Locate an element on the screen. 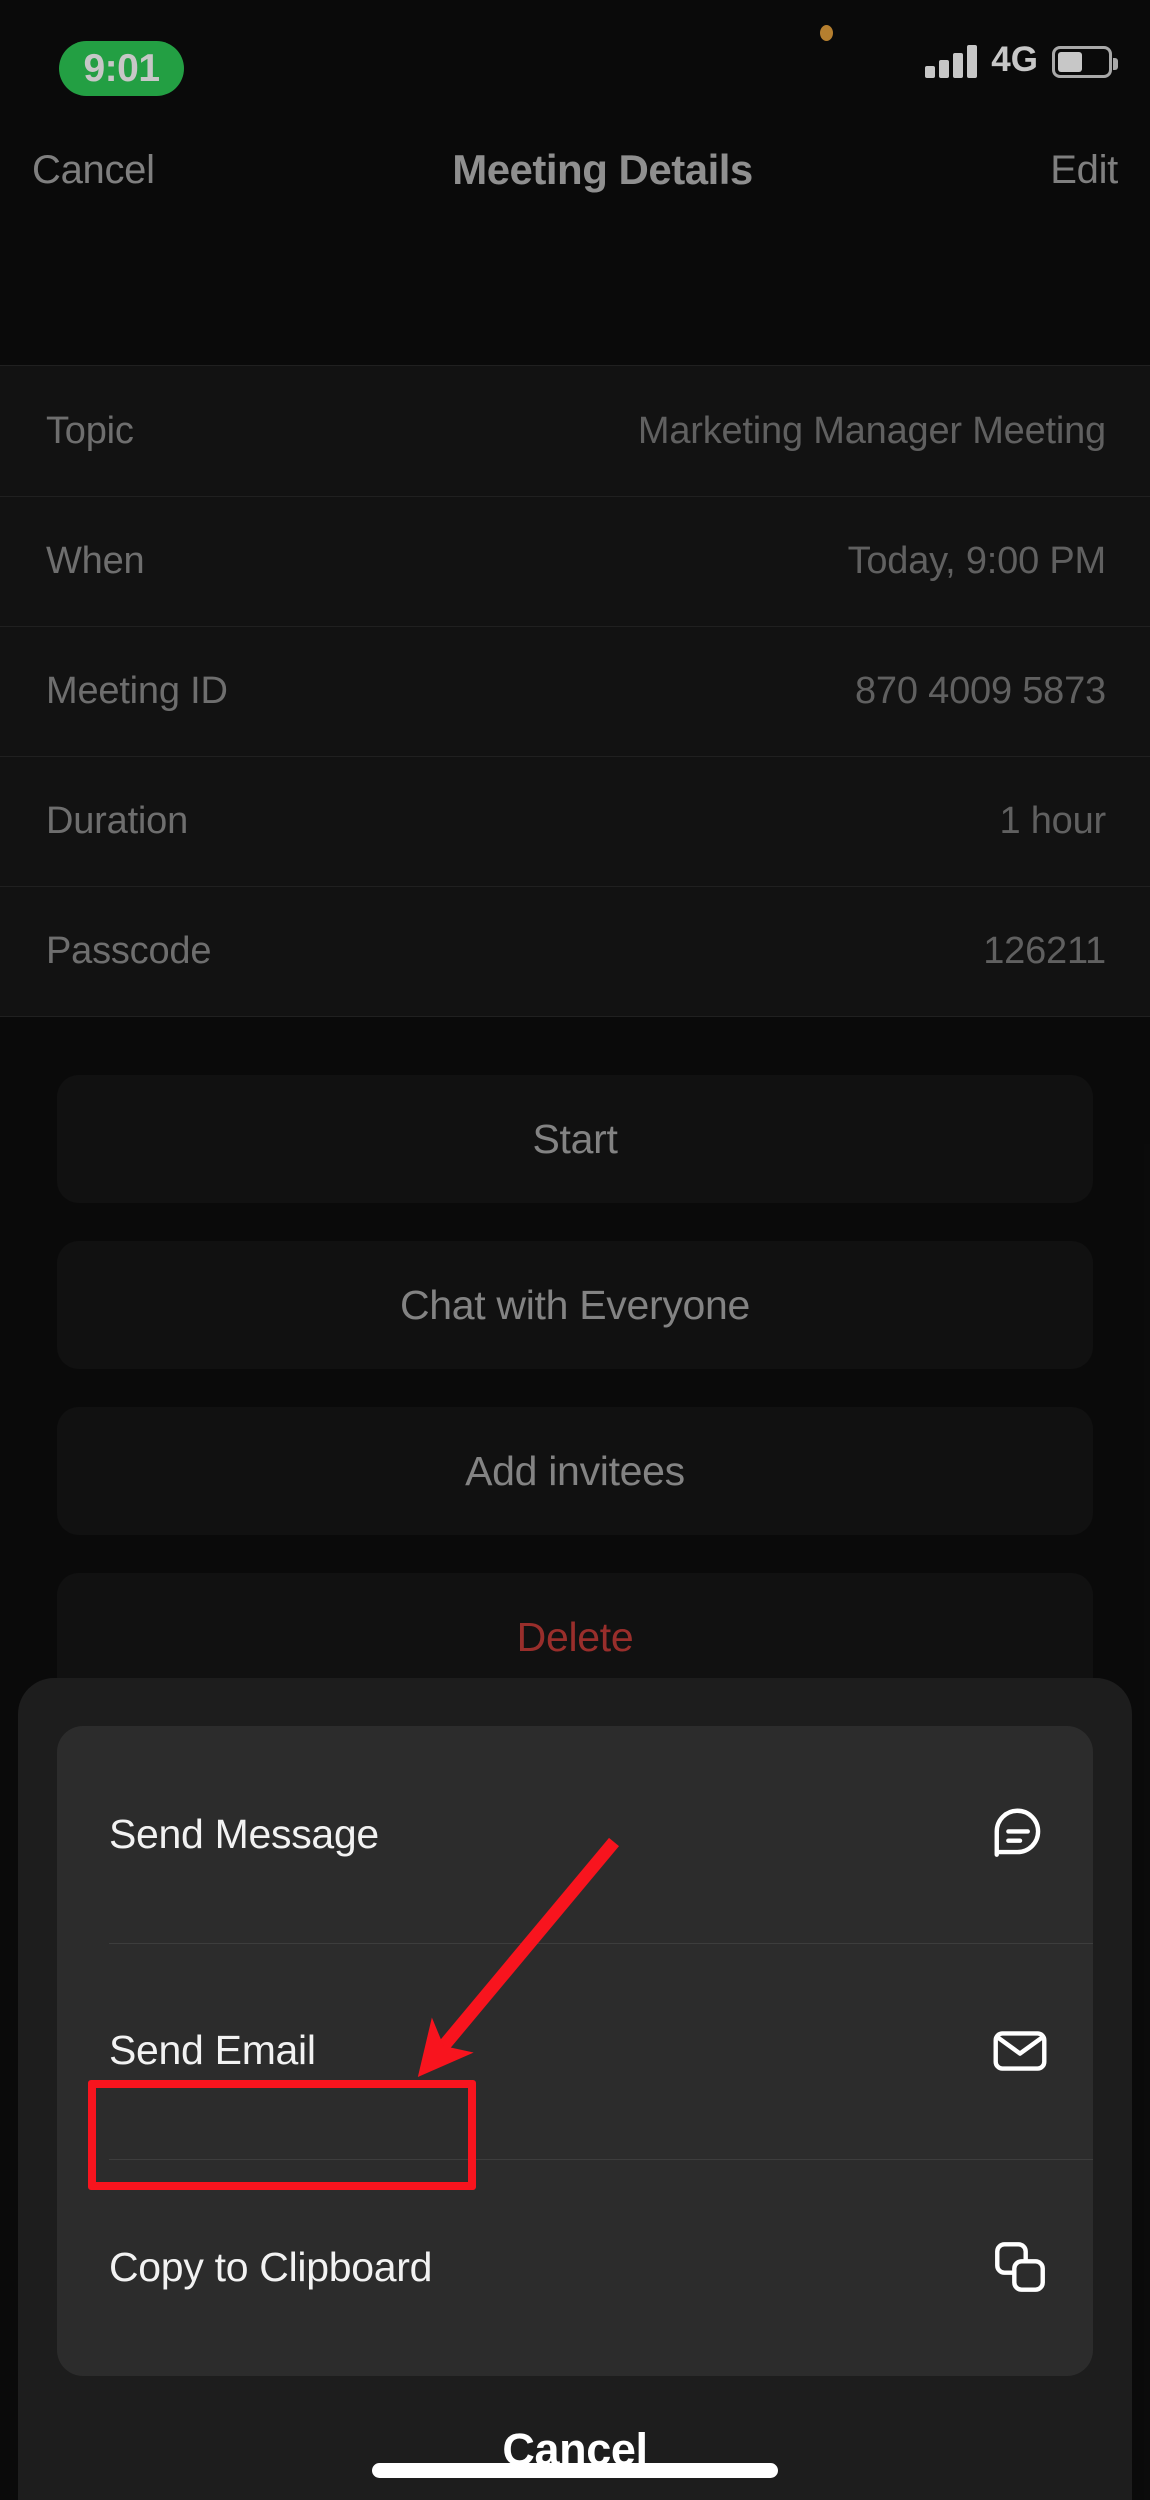  button-label: Chat with Everyone is located at coordinates (575, 1304).